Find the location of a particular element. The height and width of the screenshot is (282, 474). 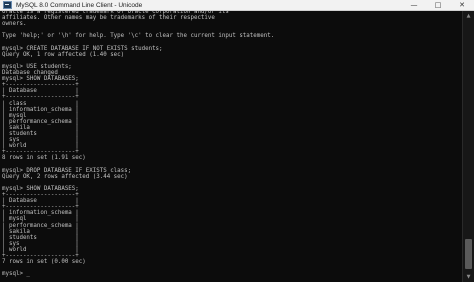

console-line: owners. is located at coordinates (14, 24).